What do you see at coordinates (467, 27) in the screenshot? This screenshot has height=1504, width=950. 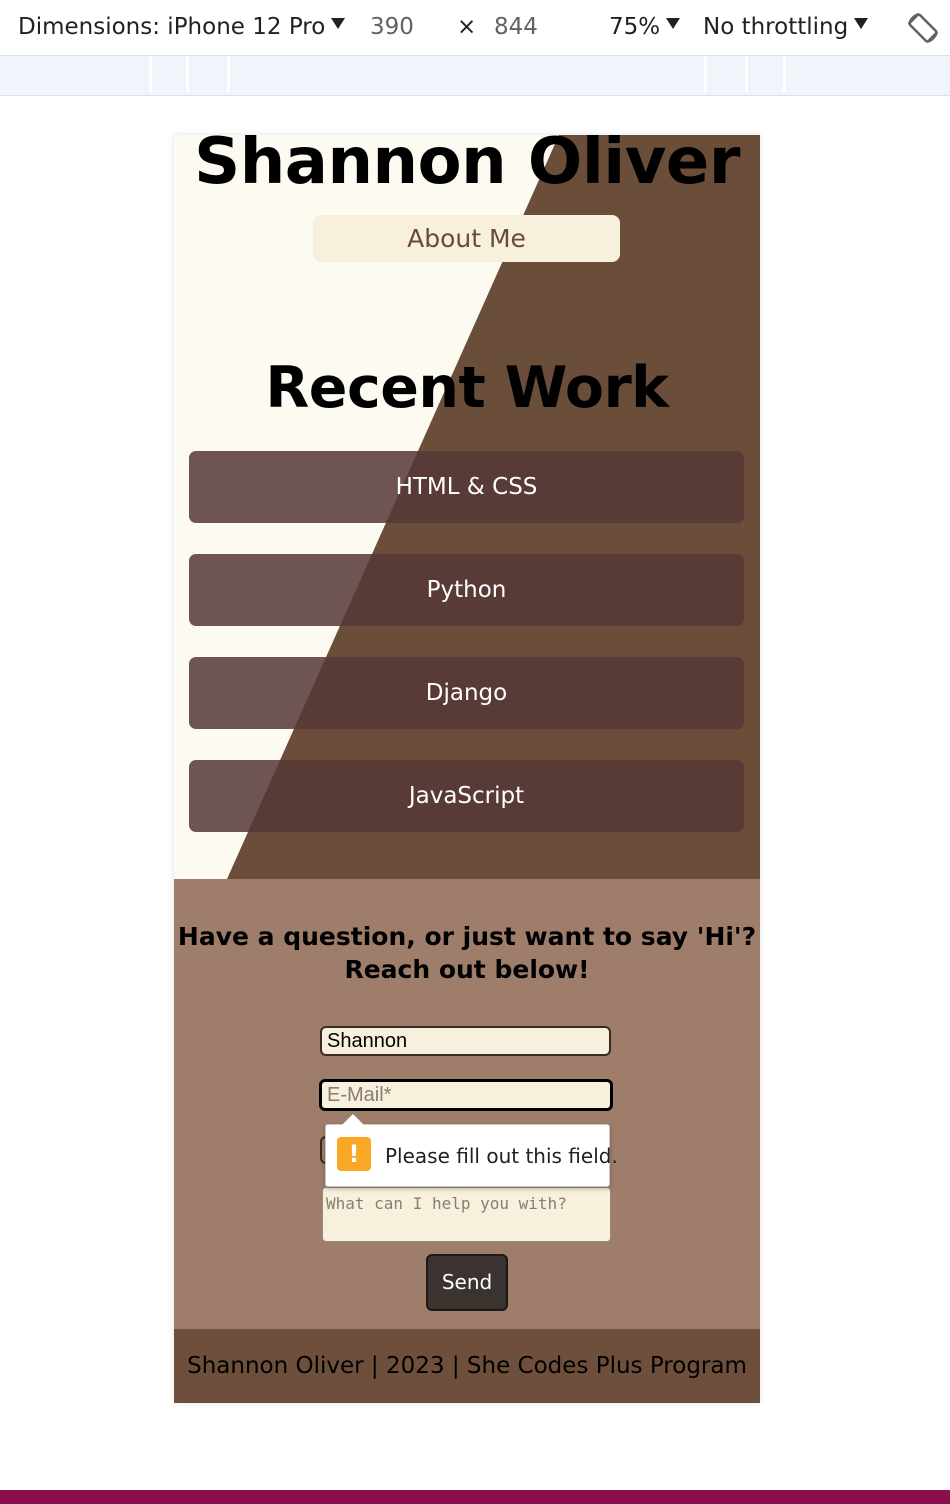 I see `times-icon: ×` at bounding box center [467, 27].